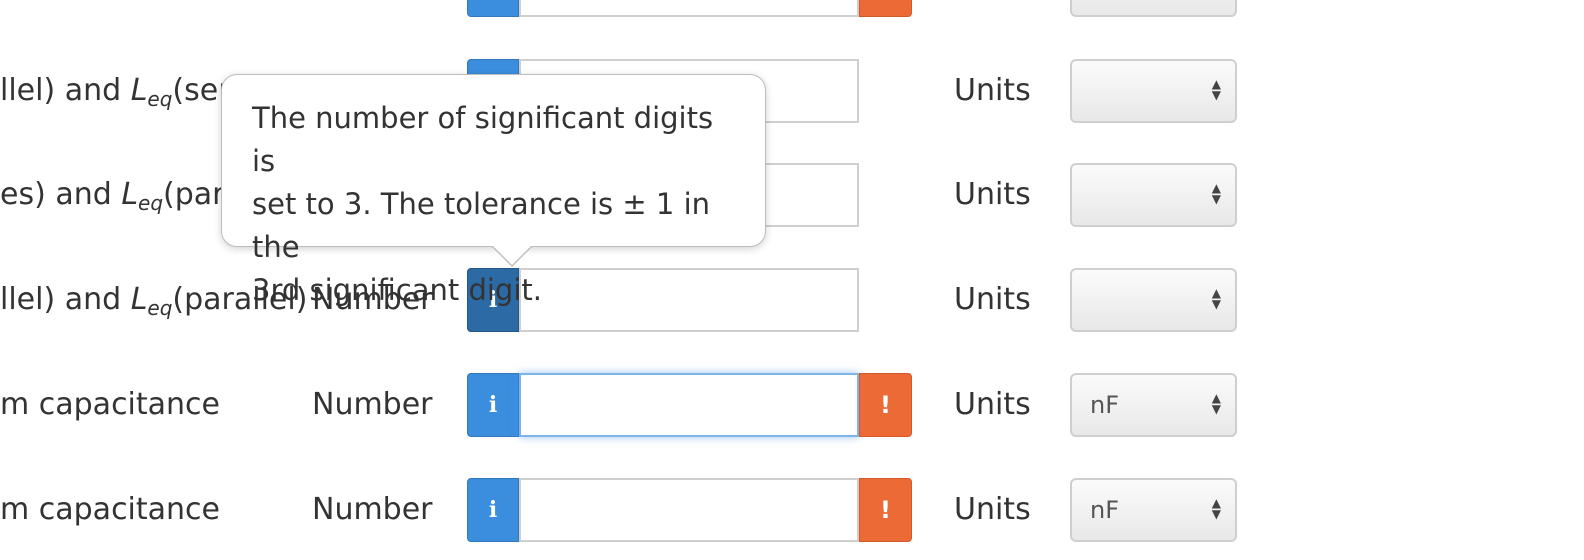 Image resolution: width=1584 pixels, height=560 pixels. I want to click on tooltip-line: 3rd significant digit., so click(397, 290).